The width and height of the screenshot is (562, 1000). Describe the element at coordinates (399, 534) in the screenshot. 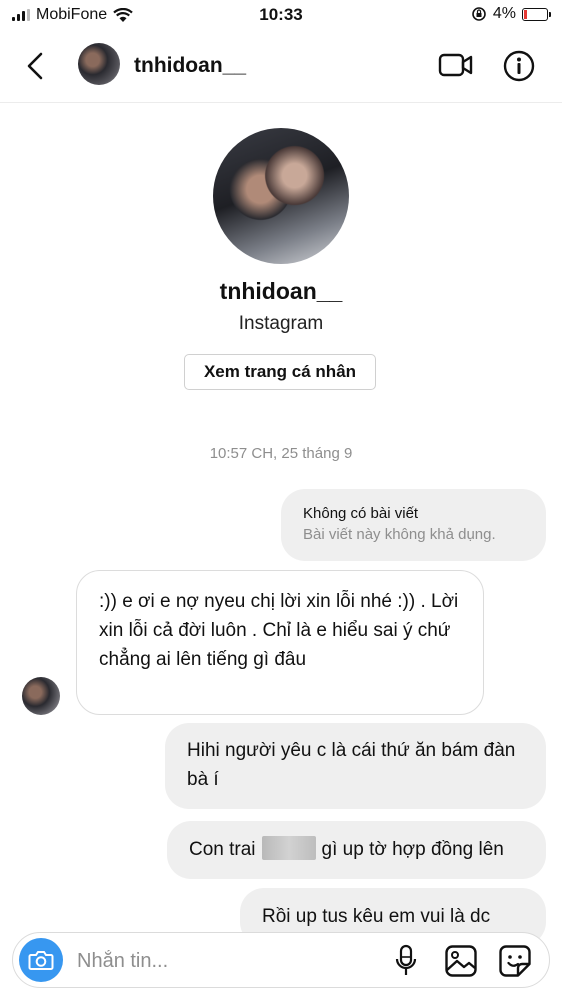

I see `shared-post-subtitle: Bài viết này không khả dụng.` at that location.